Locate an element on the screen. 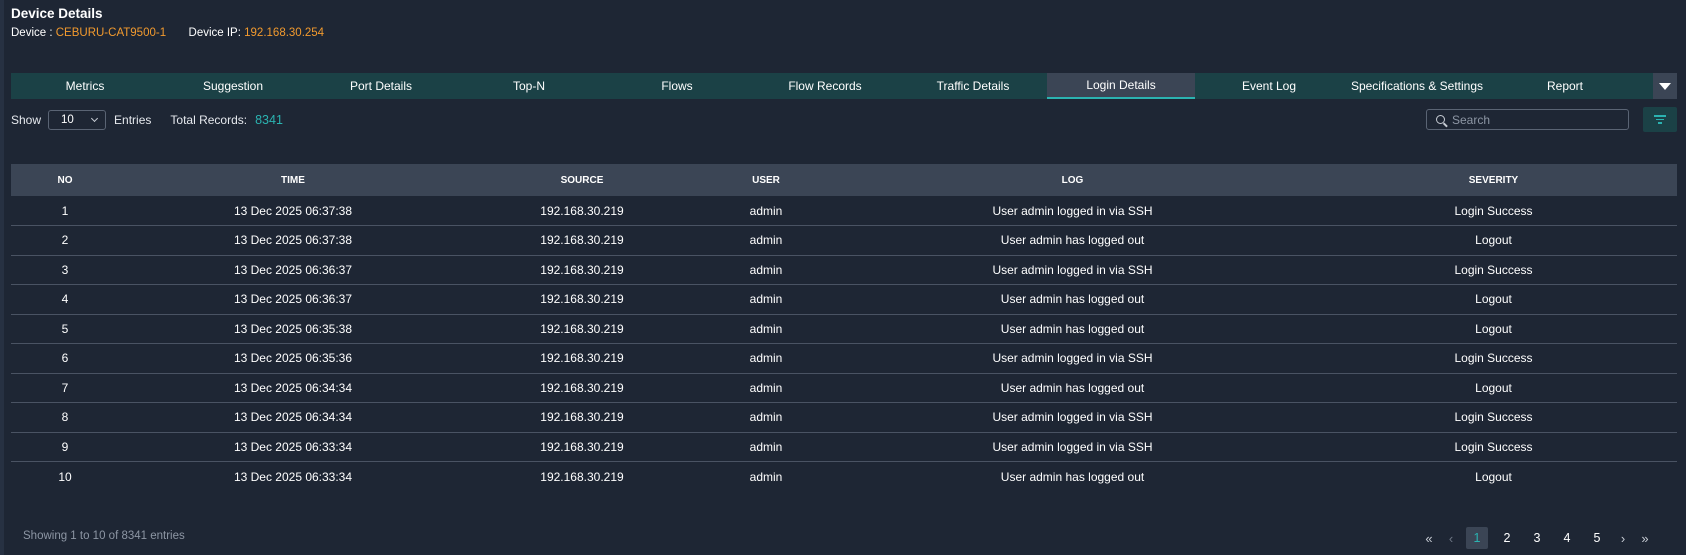 The width and height of the screenshot is (1686, 555). column-header-no: NO is located at coordinates (65, 180).